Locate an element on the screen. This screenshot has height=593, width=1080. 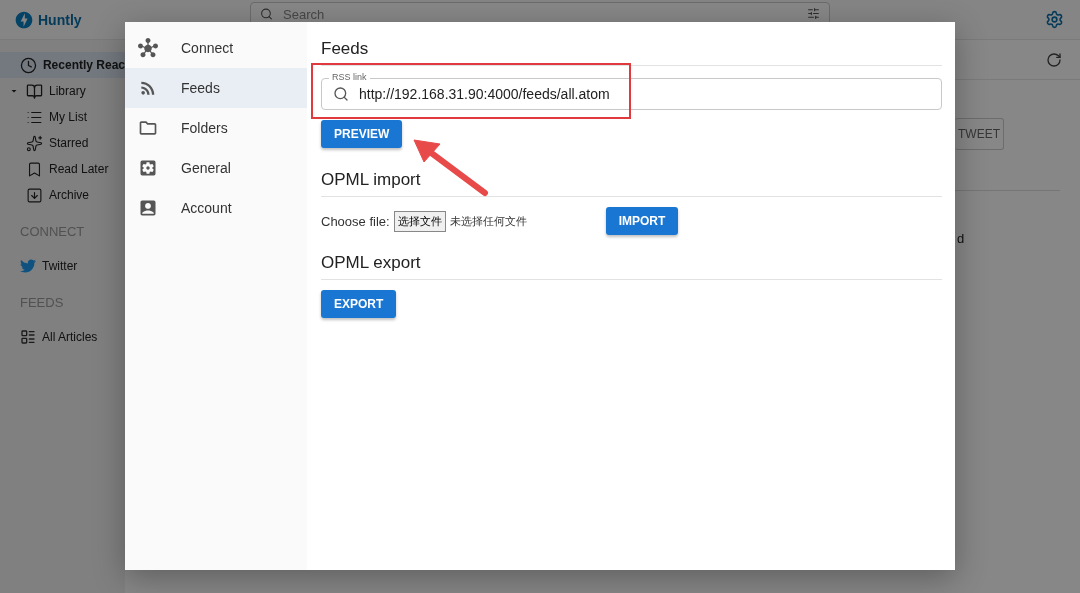
file-choose-button: 选择文件 is located at coordinates (419, 221).